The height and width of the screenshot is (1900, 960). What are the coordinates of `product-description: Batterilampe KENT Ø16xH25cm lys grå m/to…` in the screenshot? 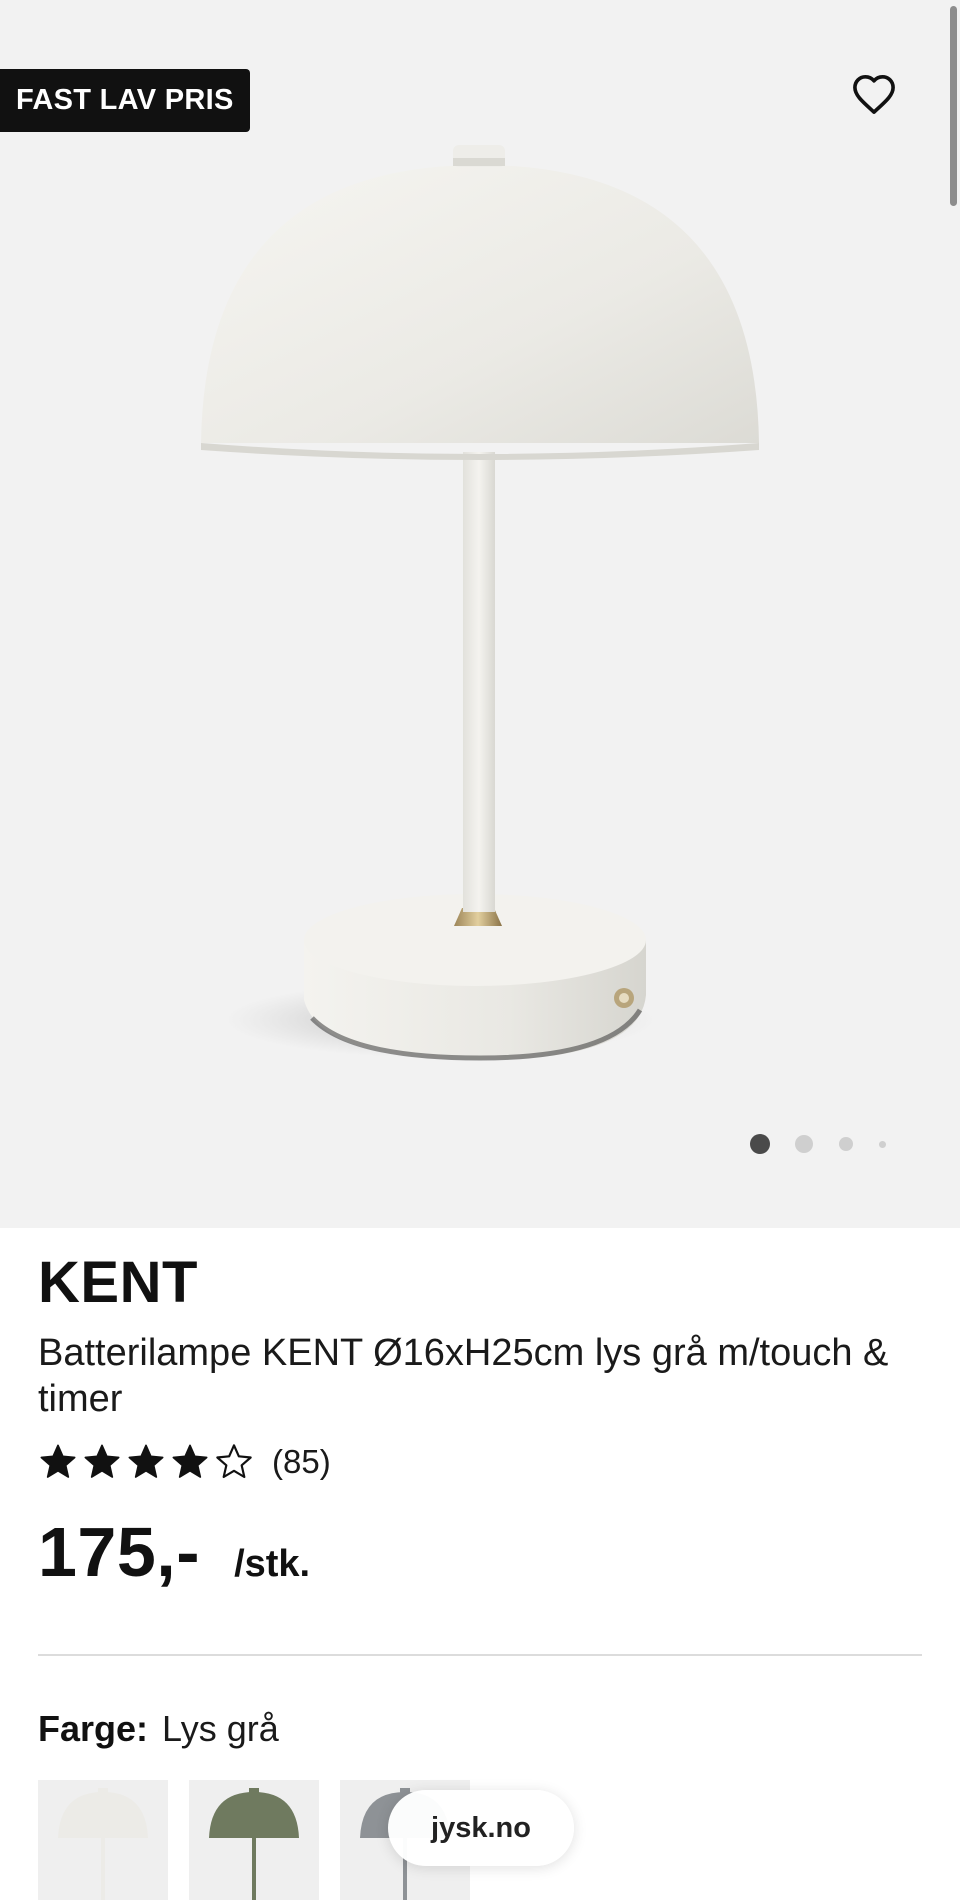 It's located at (463, 1376).